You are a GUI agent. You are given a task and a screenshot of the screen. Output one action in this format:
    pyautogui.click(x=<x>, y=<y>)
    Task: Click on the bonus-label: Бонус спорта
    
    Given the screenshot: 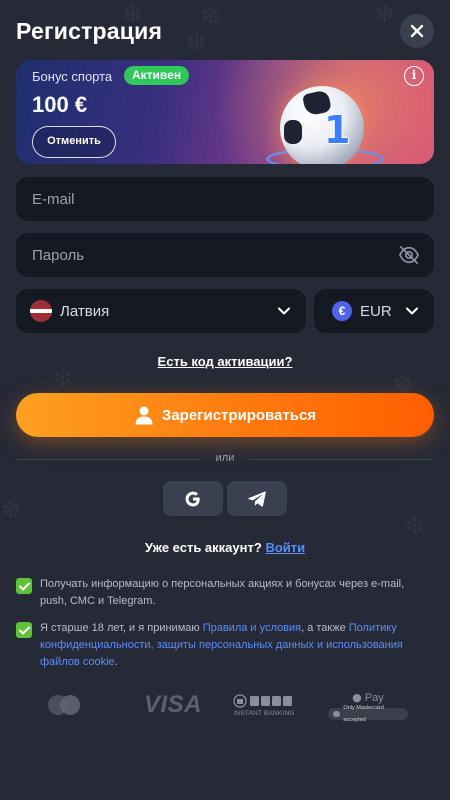 What is the action you would take?
    pyautogui.click(x=72, y=76)
    